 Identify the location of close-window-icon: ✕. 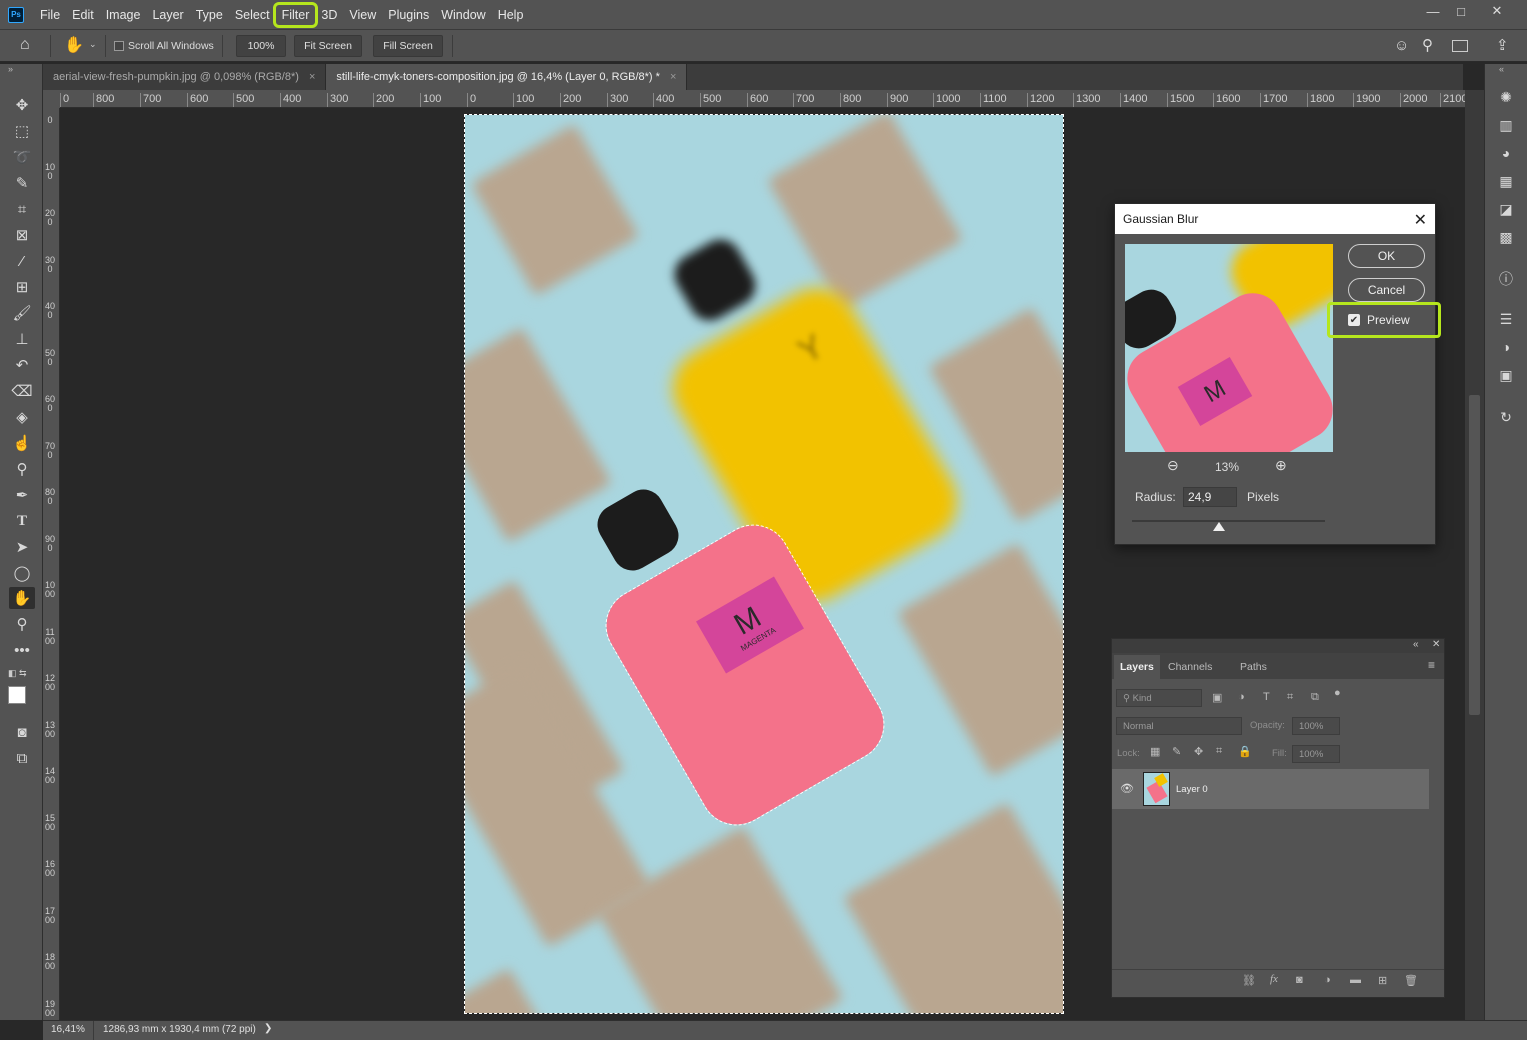
(1497, 11).